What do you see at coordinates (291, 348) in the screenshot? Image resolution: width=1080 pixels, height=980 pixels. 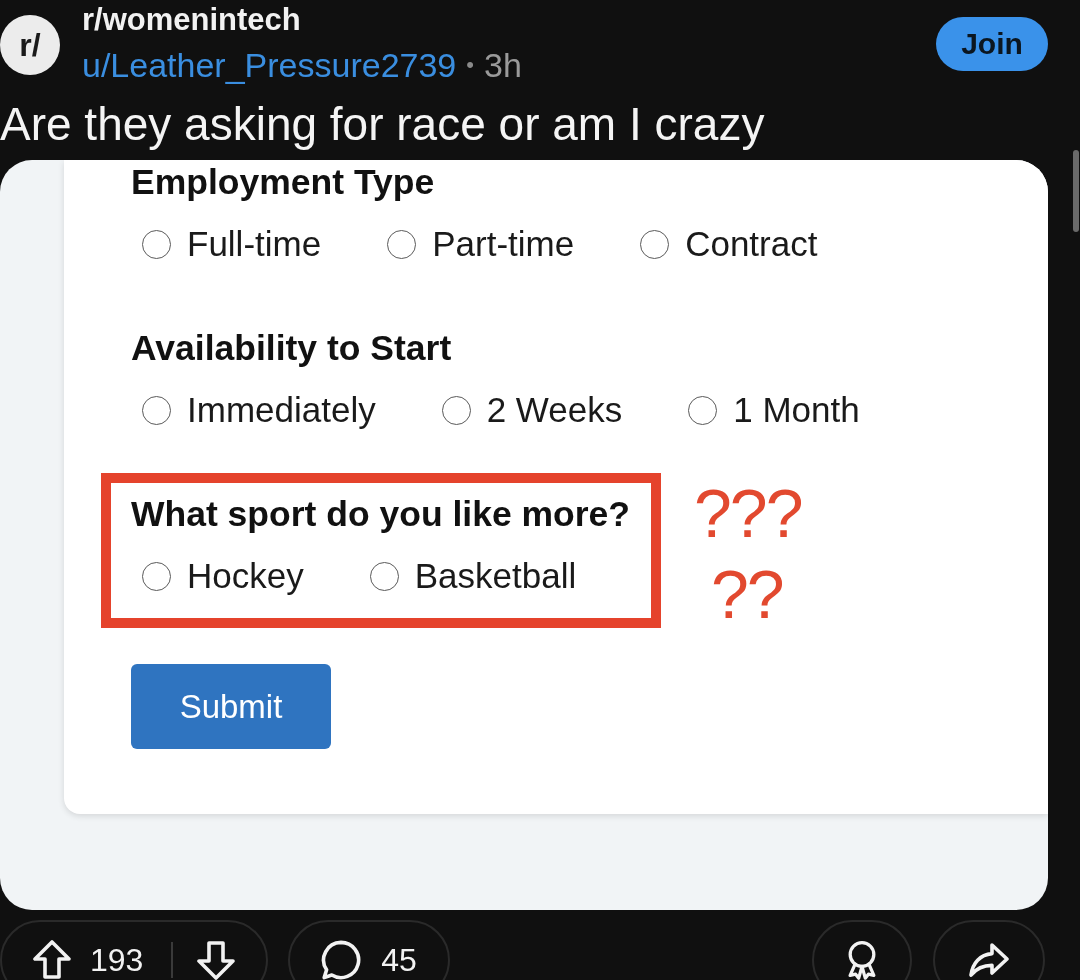 I see `question-label: Availability to Start` at bounding box center [291, 348].